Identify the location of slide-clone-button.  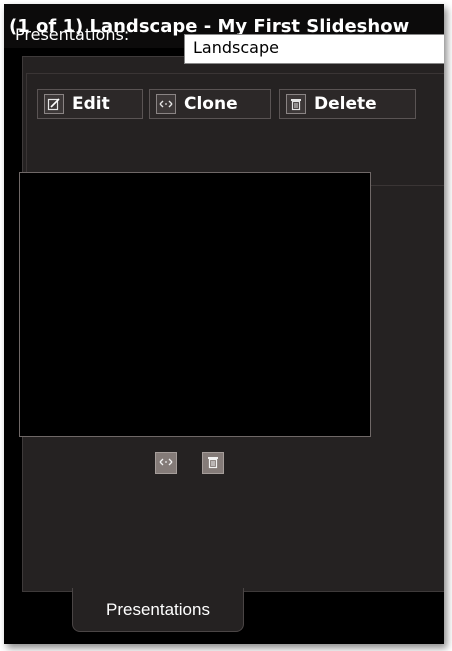
(166, 463).